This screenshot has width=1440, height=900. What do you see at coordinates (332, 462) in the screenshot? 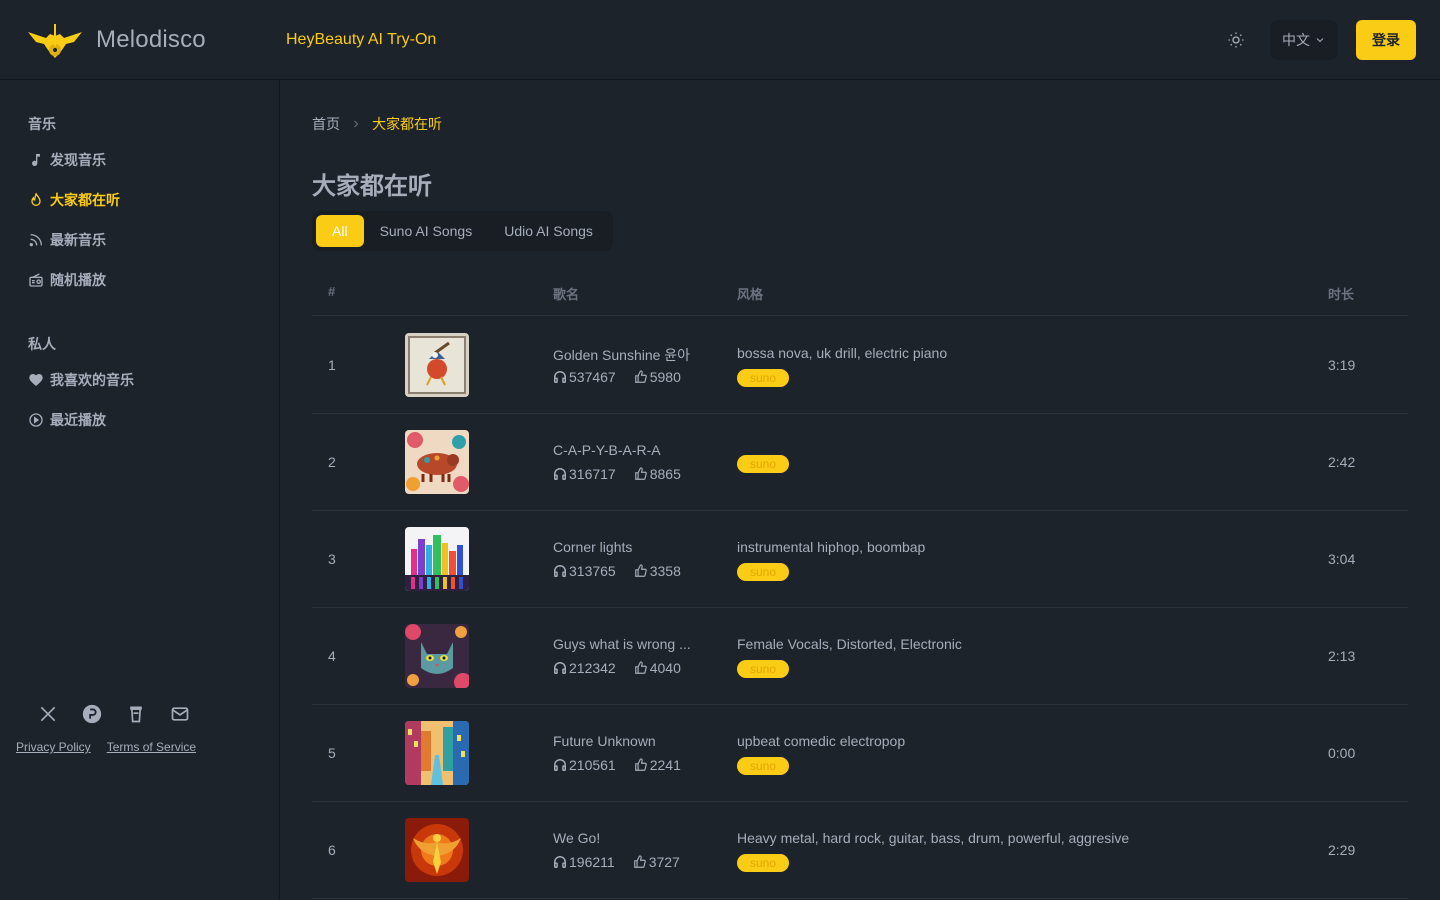
I see `row-index: 2` at bounding box center [332, 462].